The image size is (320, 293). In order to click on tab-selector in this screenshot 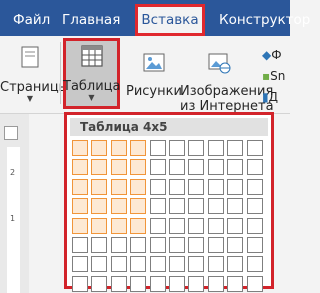, I will do `click(11, 133)`.